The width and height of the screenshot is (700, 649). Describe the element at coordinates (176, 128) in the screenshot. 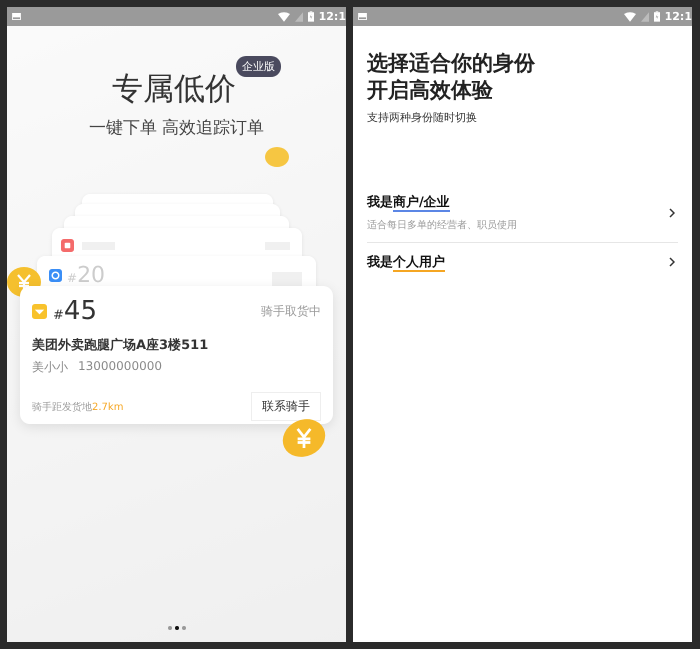

I see `promo-subtitle: 一键下单 高效追踪订单` at that location.